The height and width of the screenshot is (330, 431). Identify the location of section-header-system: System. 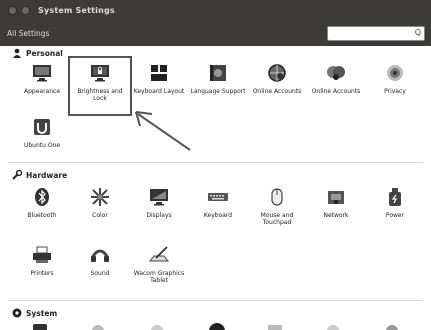
(34, 313).